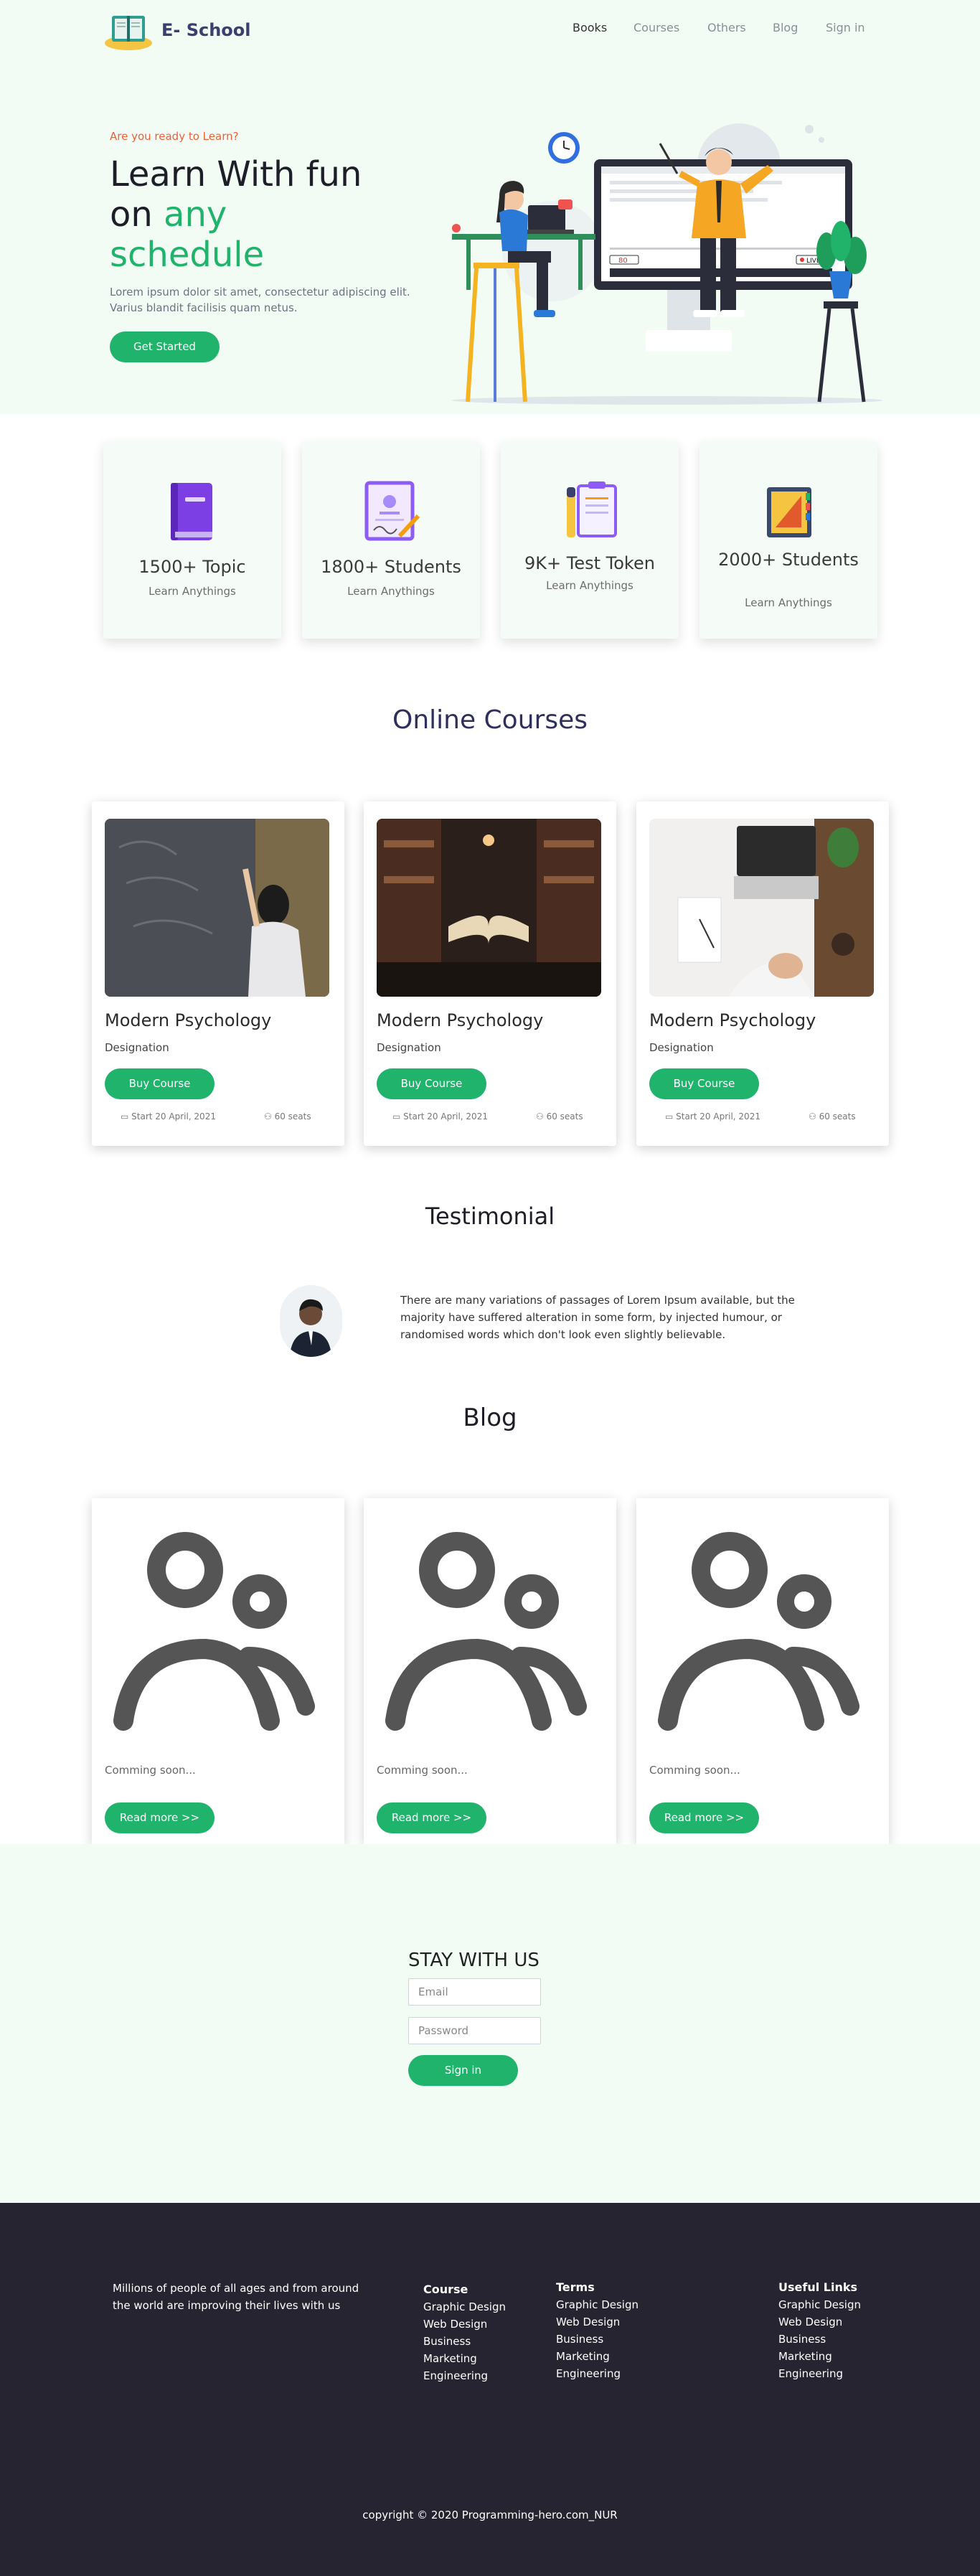 Image resolution: width=980 pixels, height=2576 pixels. I want to click on stat-title: 2000+ Students, so click(788, 559).